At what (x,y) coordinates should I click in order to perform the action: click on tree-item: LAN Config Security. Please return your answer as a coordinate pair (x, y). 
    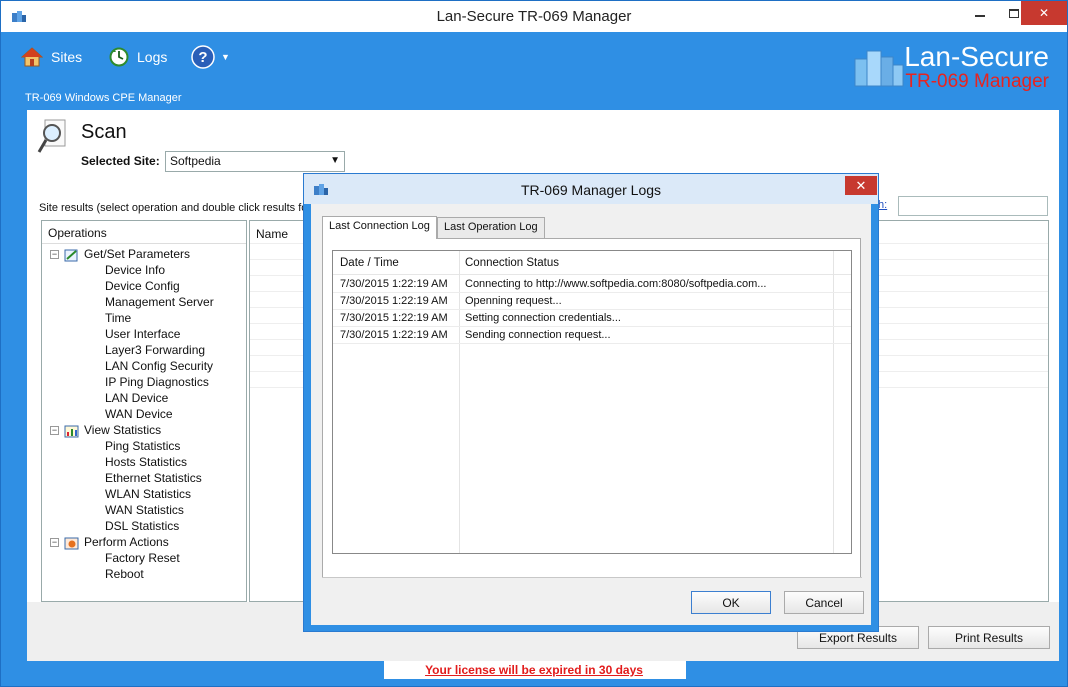
    Looking at the image, I should click on (159, 366).